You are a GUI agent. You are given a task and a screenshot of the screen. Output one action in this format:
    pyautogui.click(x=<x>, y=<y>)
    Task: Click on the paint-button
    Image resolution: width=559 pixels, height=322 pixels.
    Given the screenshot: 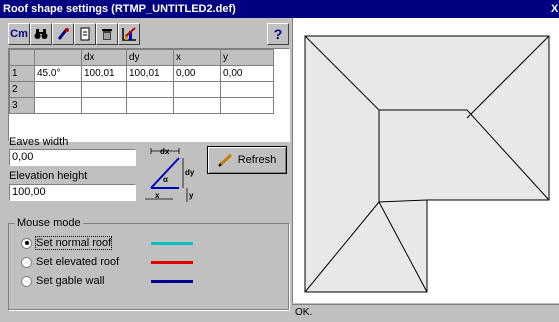 What is the action you would take?
    pyautogui.click(x=63, y=34)
    